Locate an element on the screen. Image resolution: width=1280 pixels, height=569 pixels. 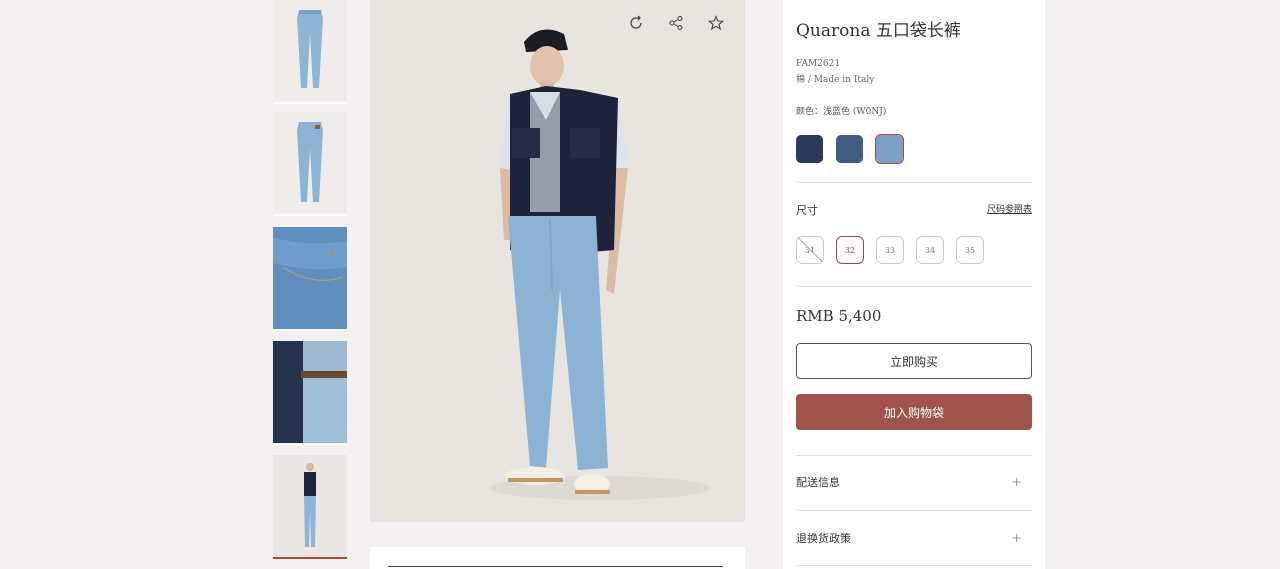
size-guide-link: 尺码参照表 is located at coordinates (1009, 208).